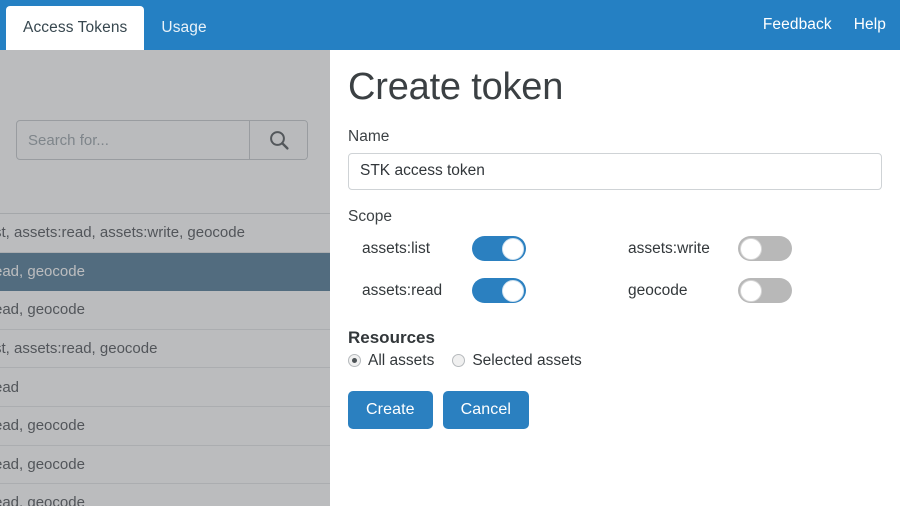 Image resolution: width=900 pixels, height=506 pixels. Describe the element at coordinates (527, 360) in the screenshot. I see `radio-label-selected-assets: Selected assets` at that location.